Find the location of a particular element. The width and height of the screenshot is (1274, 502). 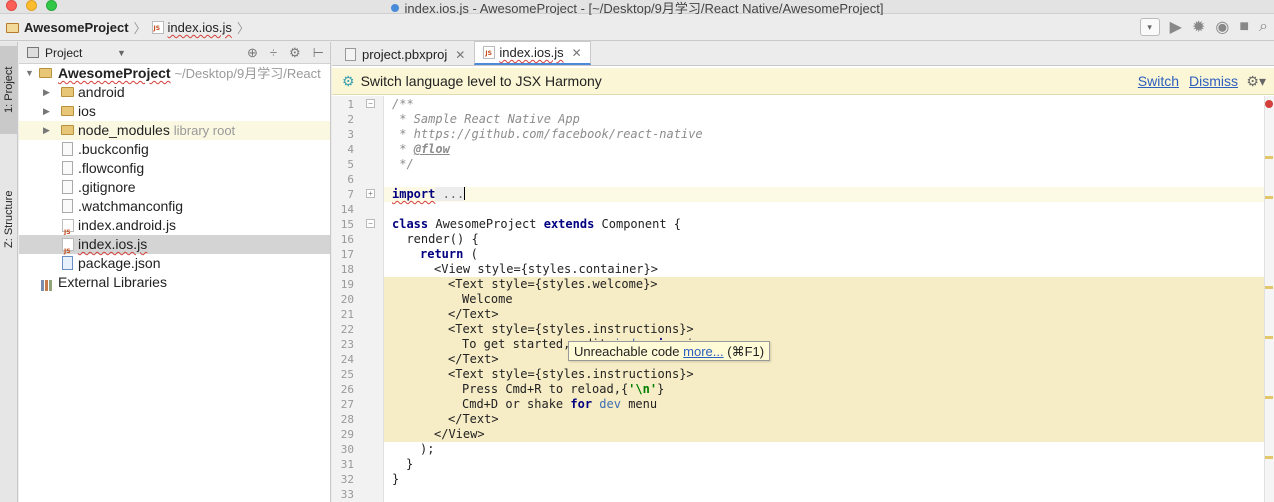

code-line-unreachable: Welcome is located at coordinates (824, 299).